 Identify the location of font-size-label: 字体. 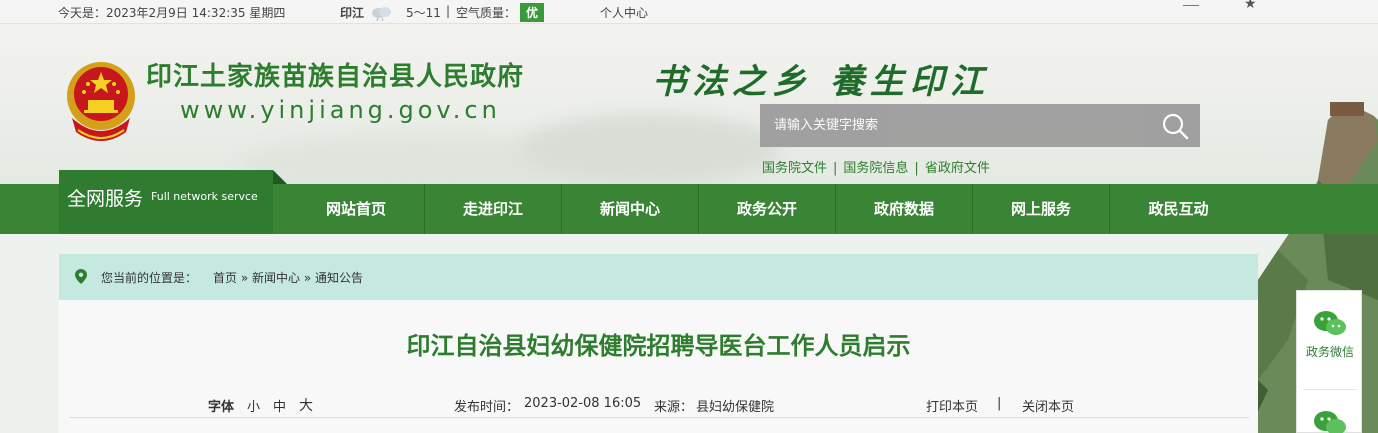
(221, 407).